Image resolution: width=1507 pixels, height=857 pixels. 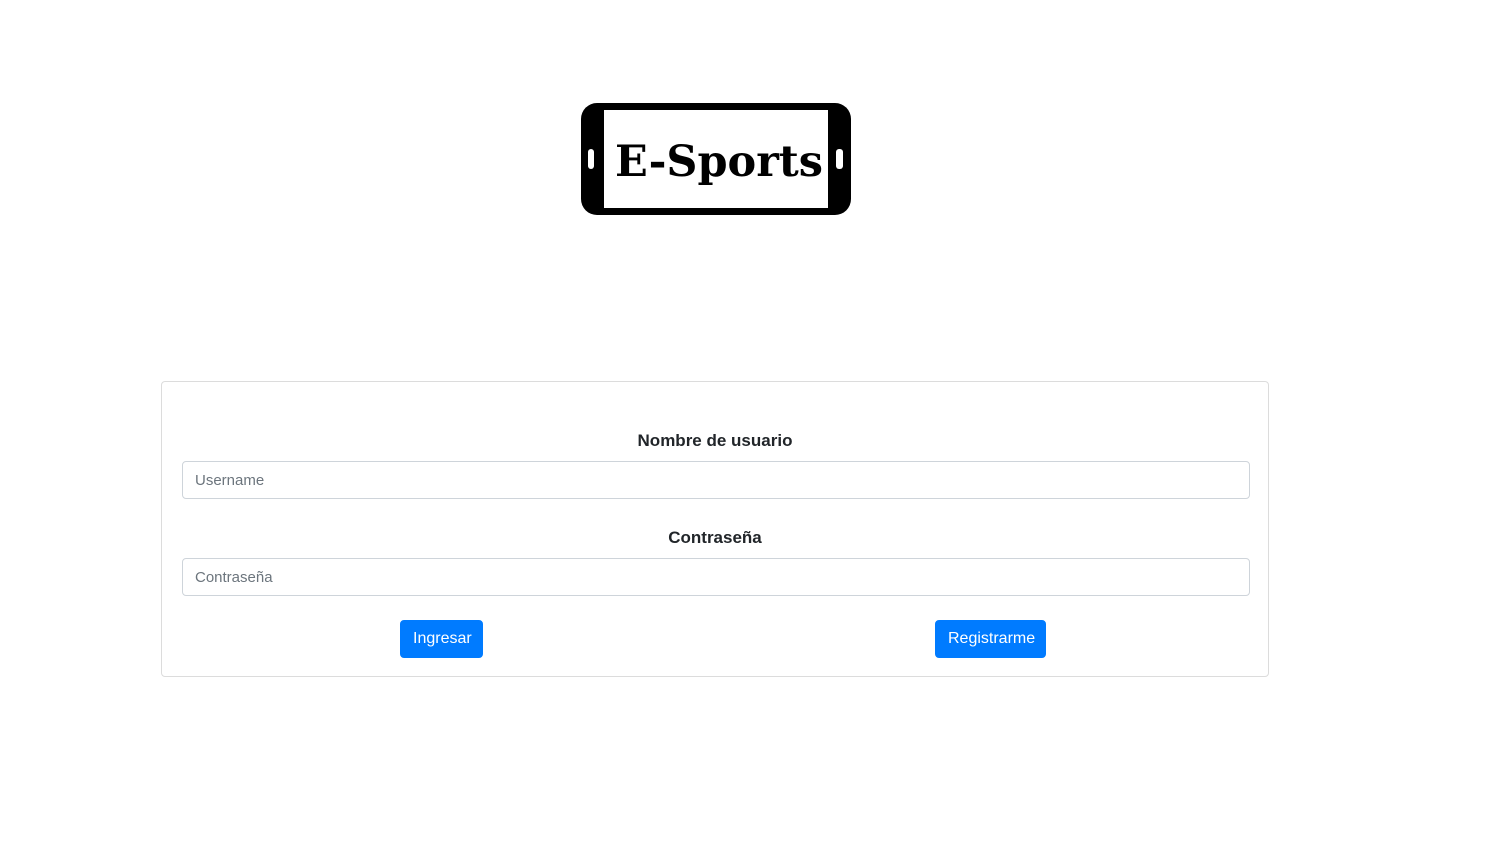 I want to click on phone-logo-icon: E-Sports, so click(x=716, y=159).